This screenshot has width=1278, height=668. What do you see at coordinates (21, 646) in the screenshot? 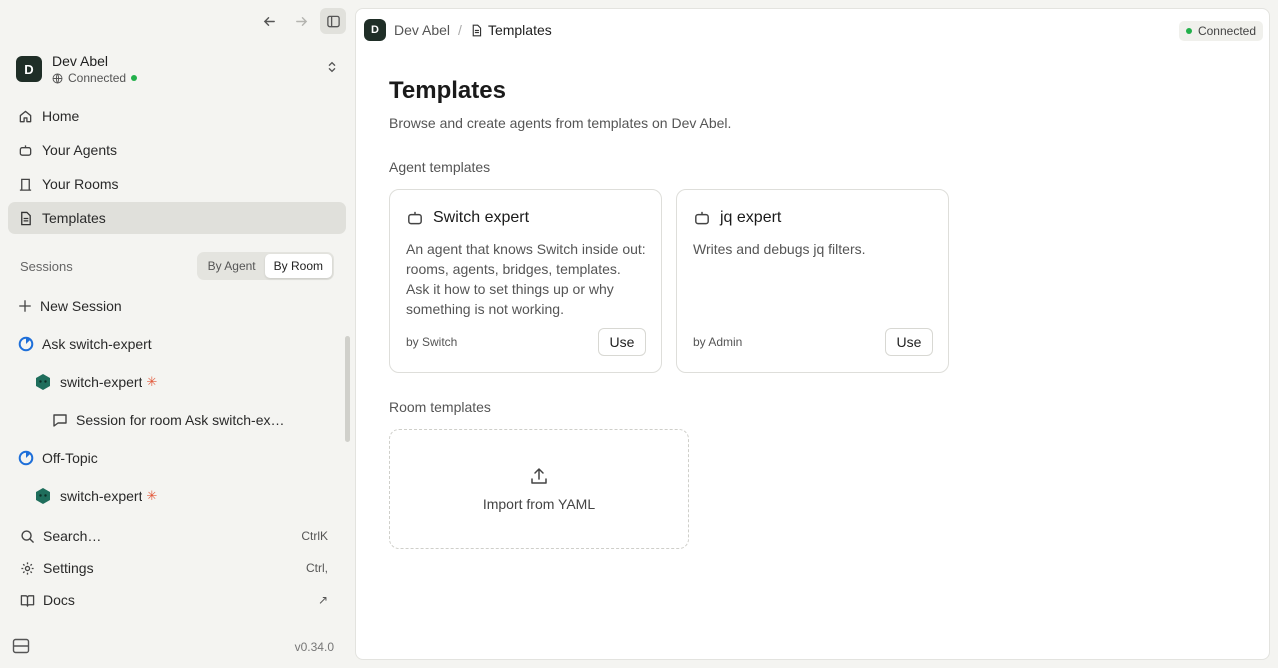
I see `server-icon` at bounding box center [21, 646].